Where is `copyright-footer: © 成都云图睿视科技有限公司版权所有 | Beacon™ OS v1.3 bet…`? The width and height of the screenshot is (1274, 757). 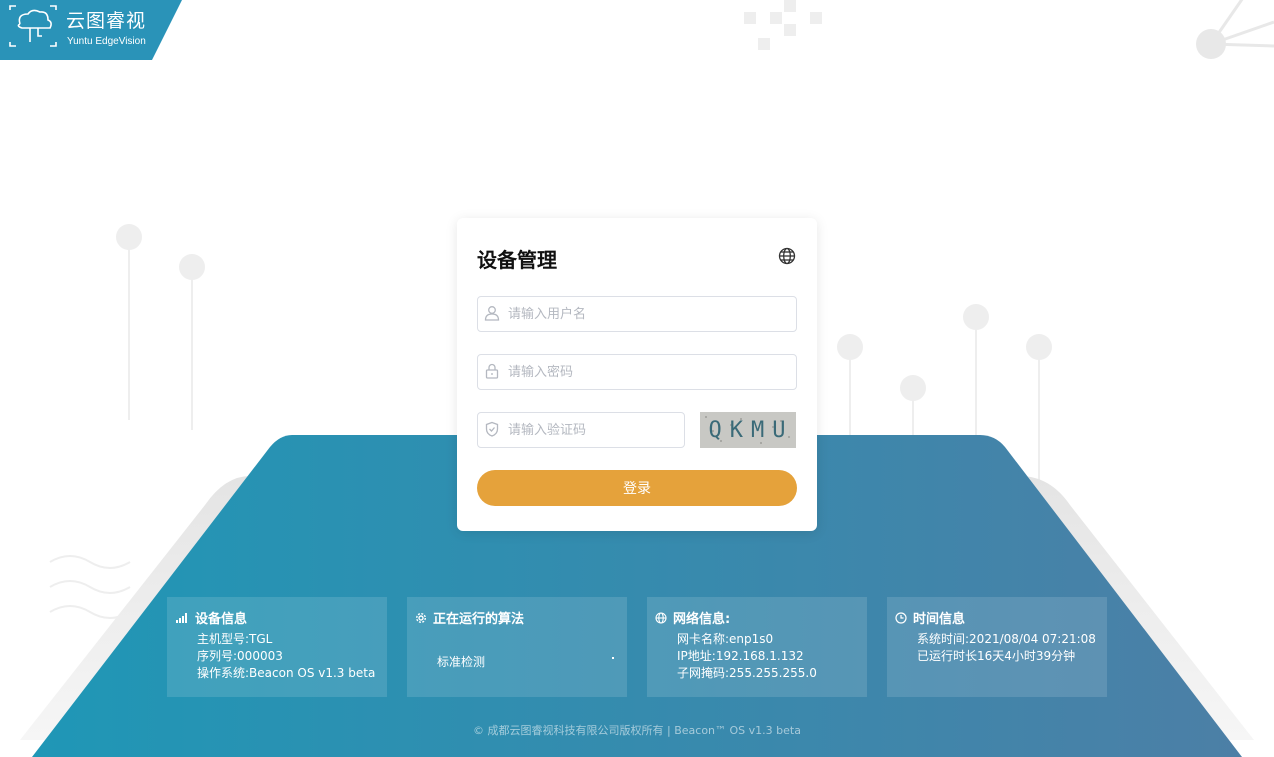
copyright-footer: © 成都云图睿视科技有限公司版权所有 | Beacon™ OS v1.3 bet… is located at coordinates (637, 730).